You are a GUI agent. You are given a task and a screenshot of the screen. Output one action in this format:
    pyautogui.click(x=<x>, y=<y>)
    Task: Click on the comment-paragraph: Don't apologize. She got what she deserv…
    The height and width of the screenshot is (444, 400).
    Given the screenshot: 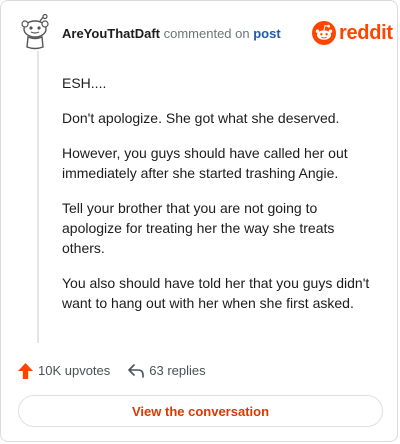 What is the action you would take?
    pyautogui.click(x=201, y=118)
    